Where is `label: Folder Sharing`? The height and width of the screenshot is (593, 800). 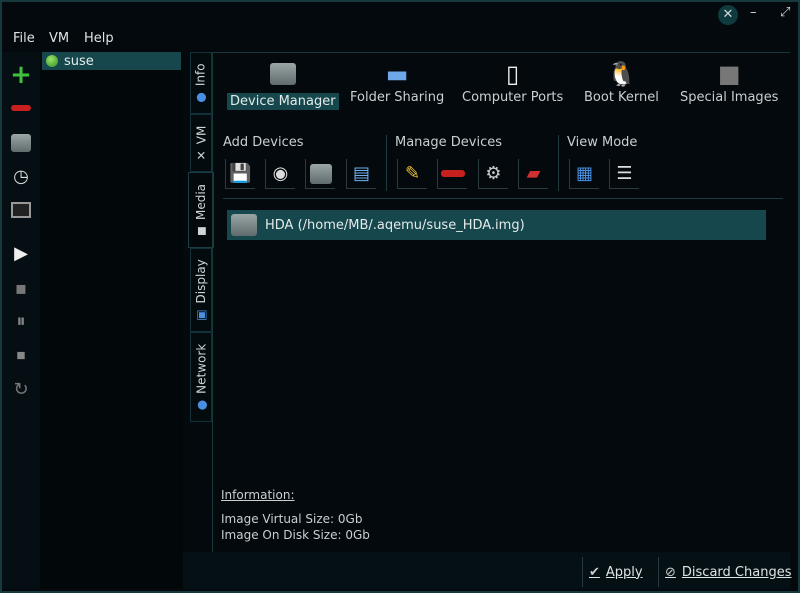 label: Folder Sharing is located at coordinates (397, 97).